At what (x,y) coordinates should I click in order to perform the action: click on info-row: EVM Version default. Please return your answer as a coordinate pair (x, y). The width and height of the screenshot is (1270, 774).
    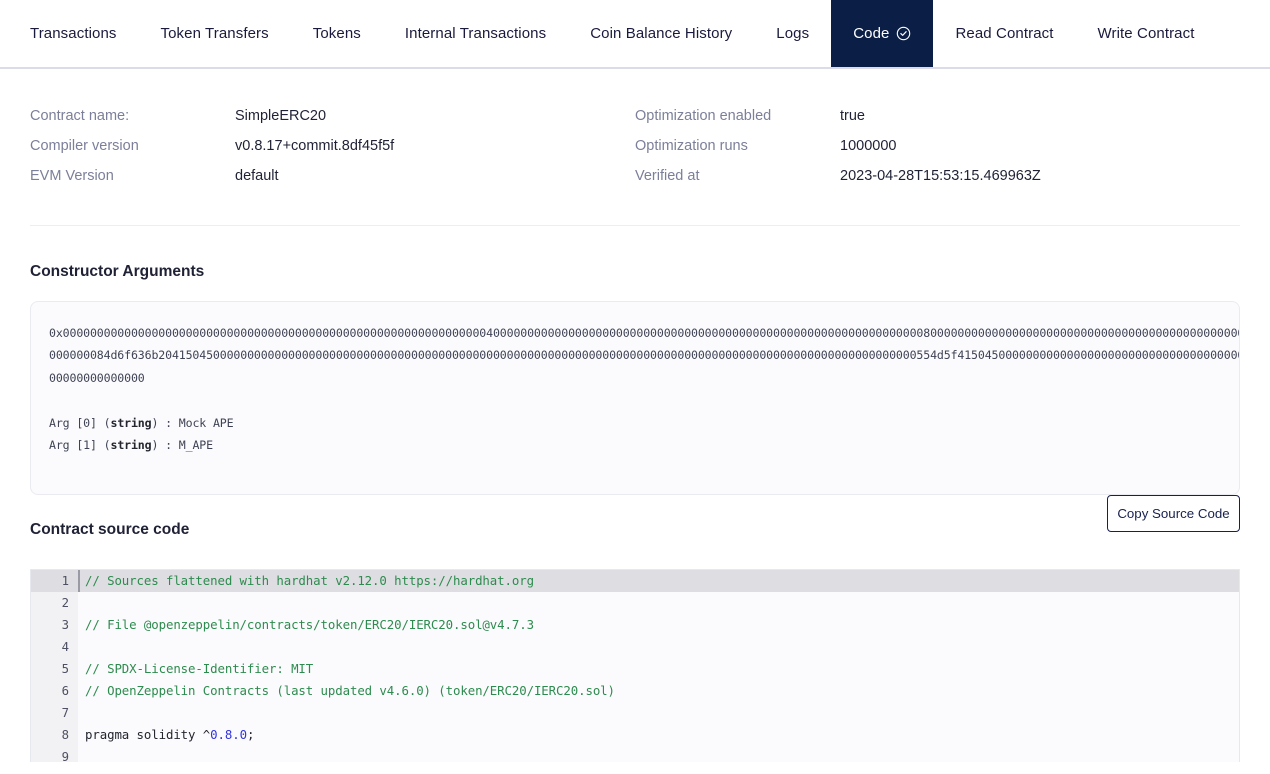
    Looking at the image, I should click on (332, 176).